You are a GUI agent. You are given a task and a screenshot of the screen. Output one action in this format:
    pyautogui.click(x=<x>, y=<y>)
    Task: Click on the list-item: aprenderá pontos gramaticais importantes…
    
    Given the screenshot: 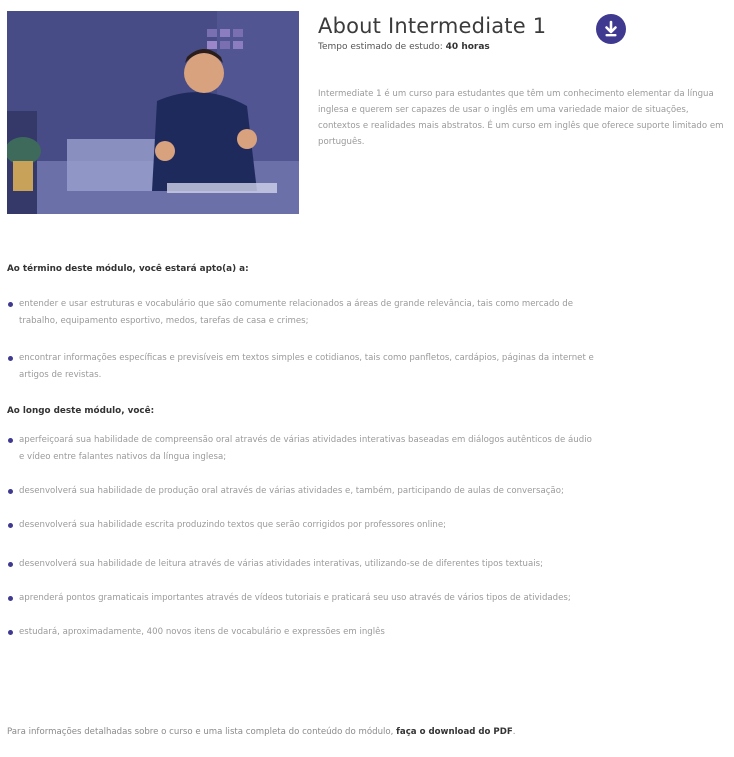 What is the action you would take?
    pyautogui.click(x=302, y=598)
    